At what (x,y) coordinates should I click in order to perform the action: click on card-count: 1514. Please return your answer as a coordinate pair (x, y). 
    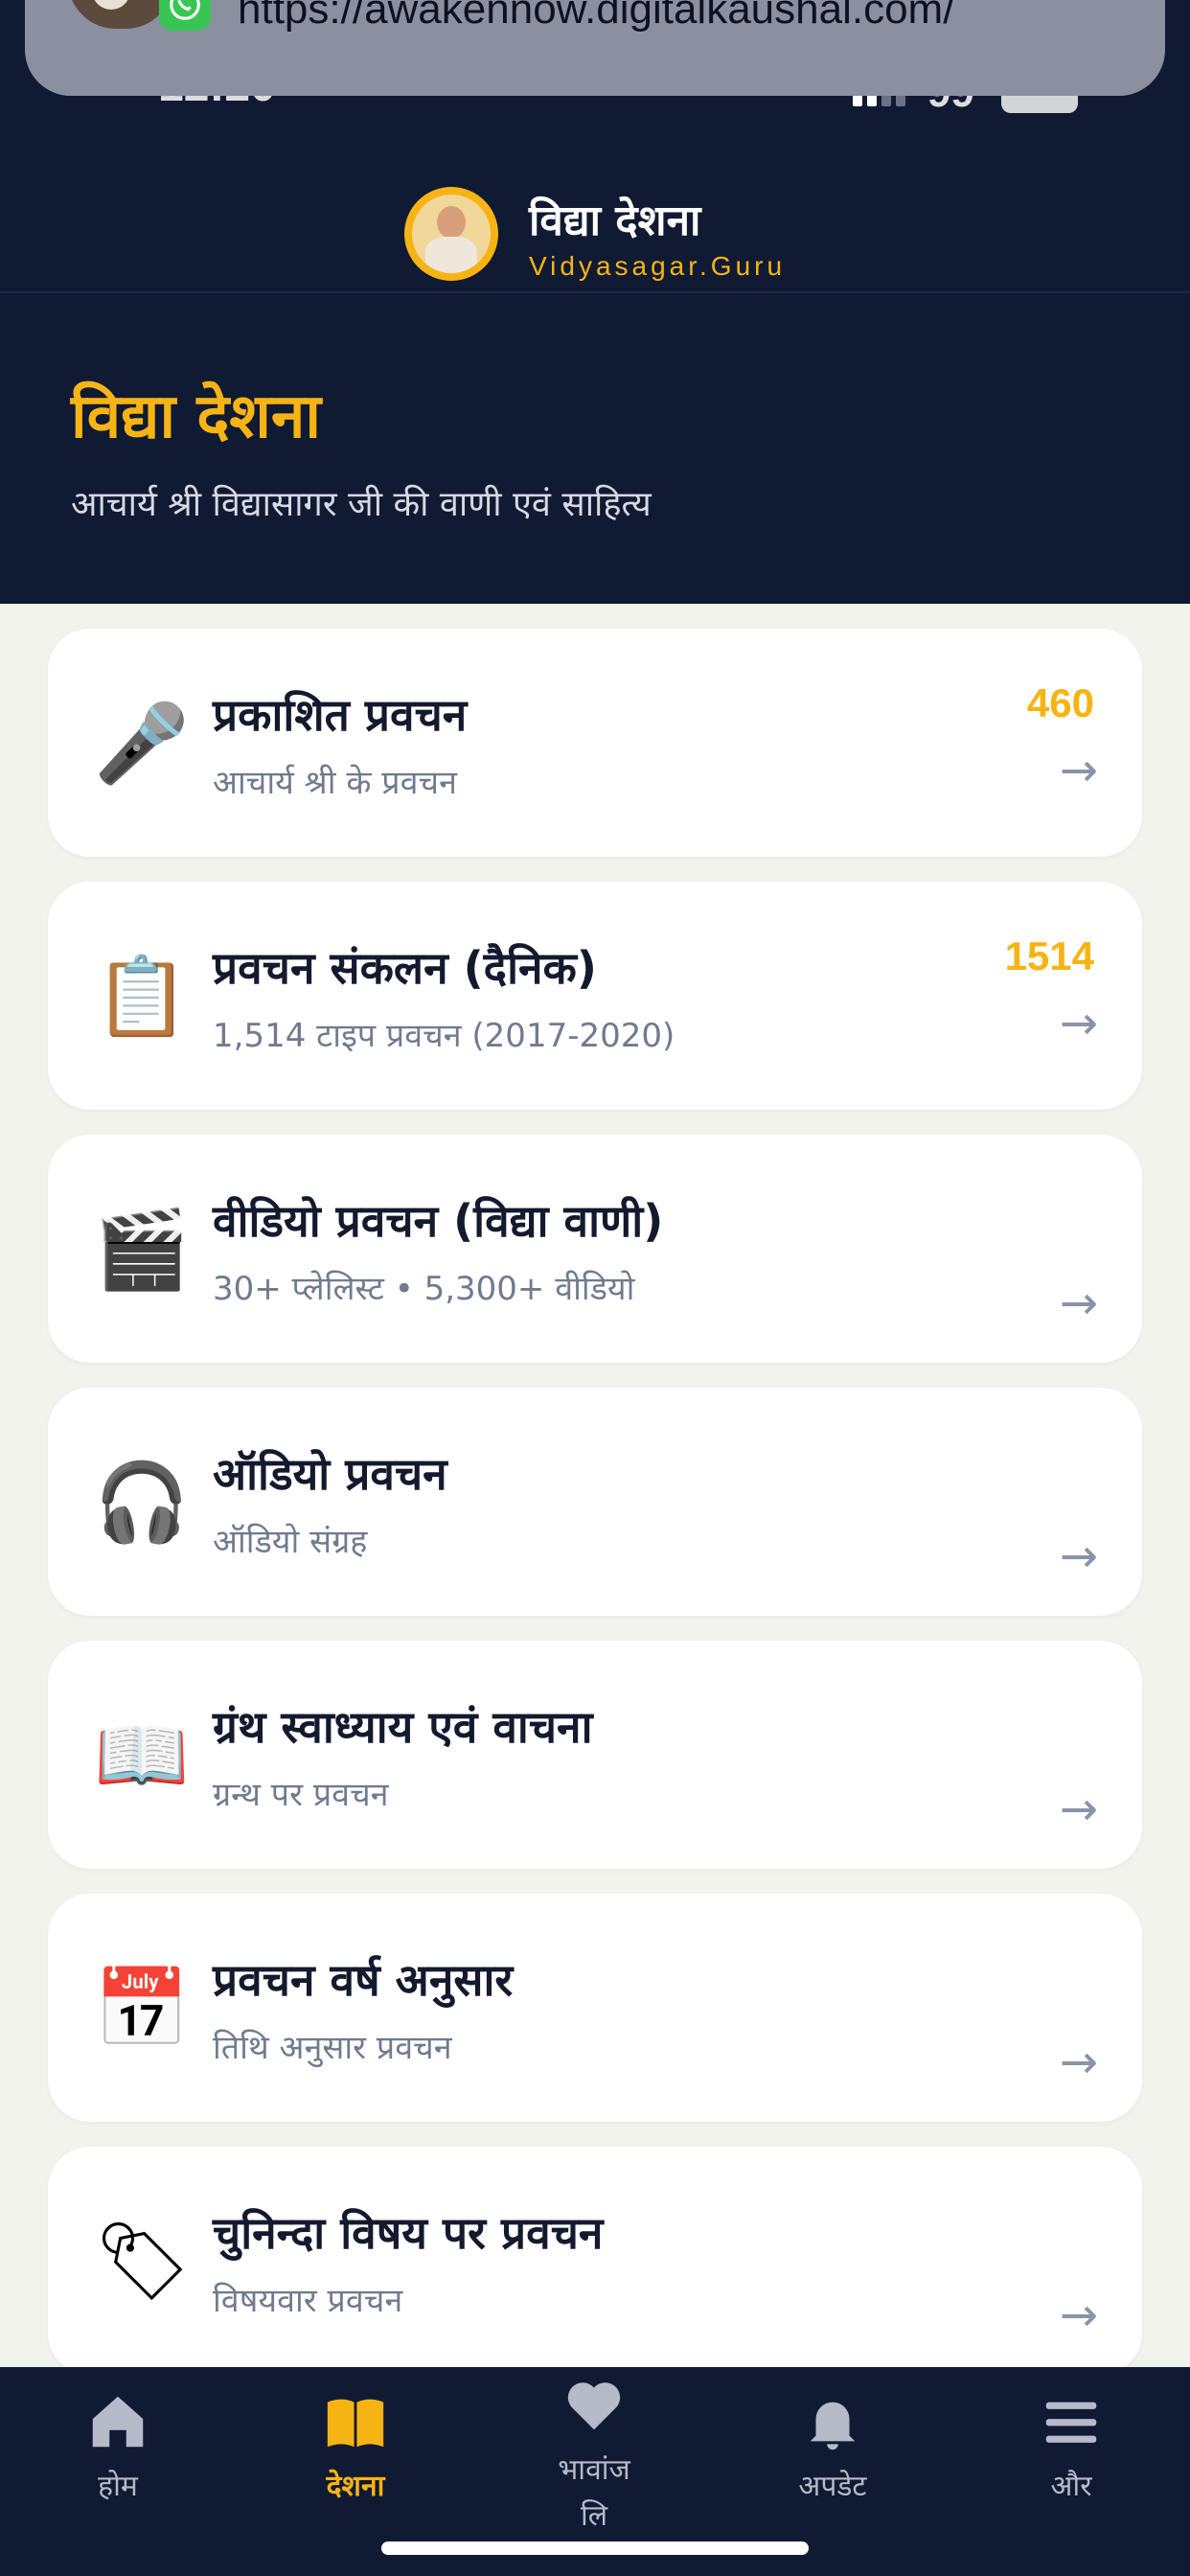
    Looking at the image, I should click on (1049, 955).